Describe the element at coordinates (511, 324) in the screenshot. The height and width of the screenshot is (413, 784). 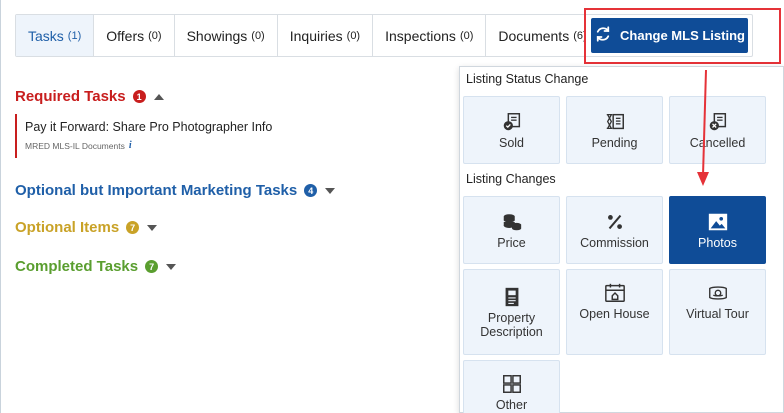
I see `tile-label: Property Description` at that location.